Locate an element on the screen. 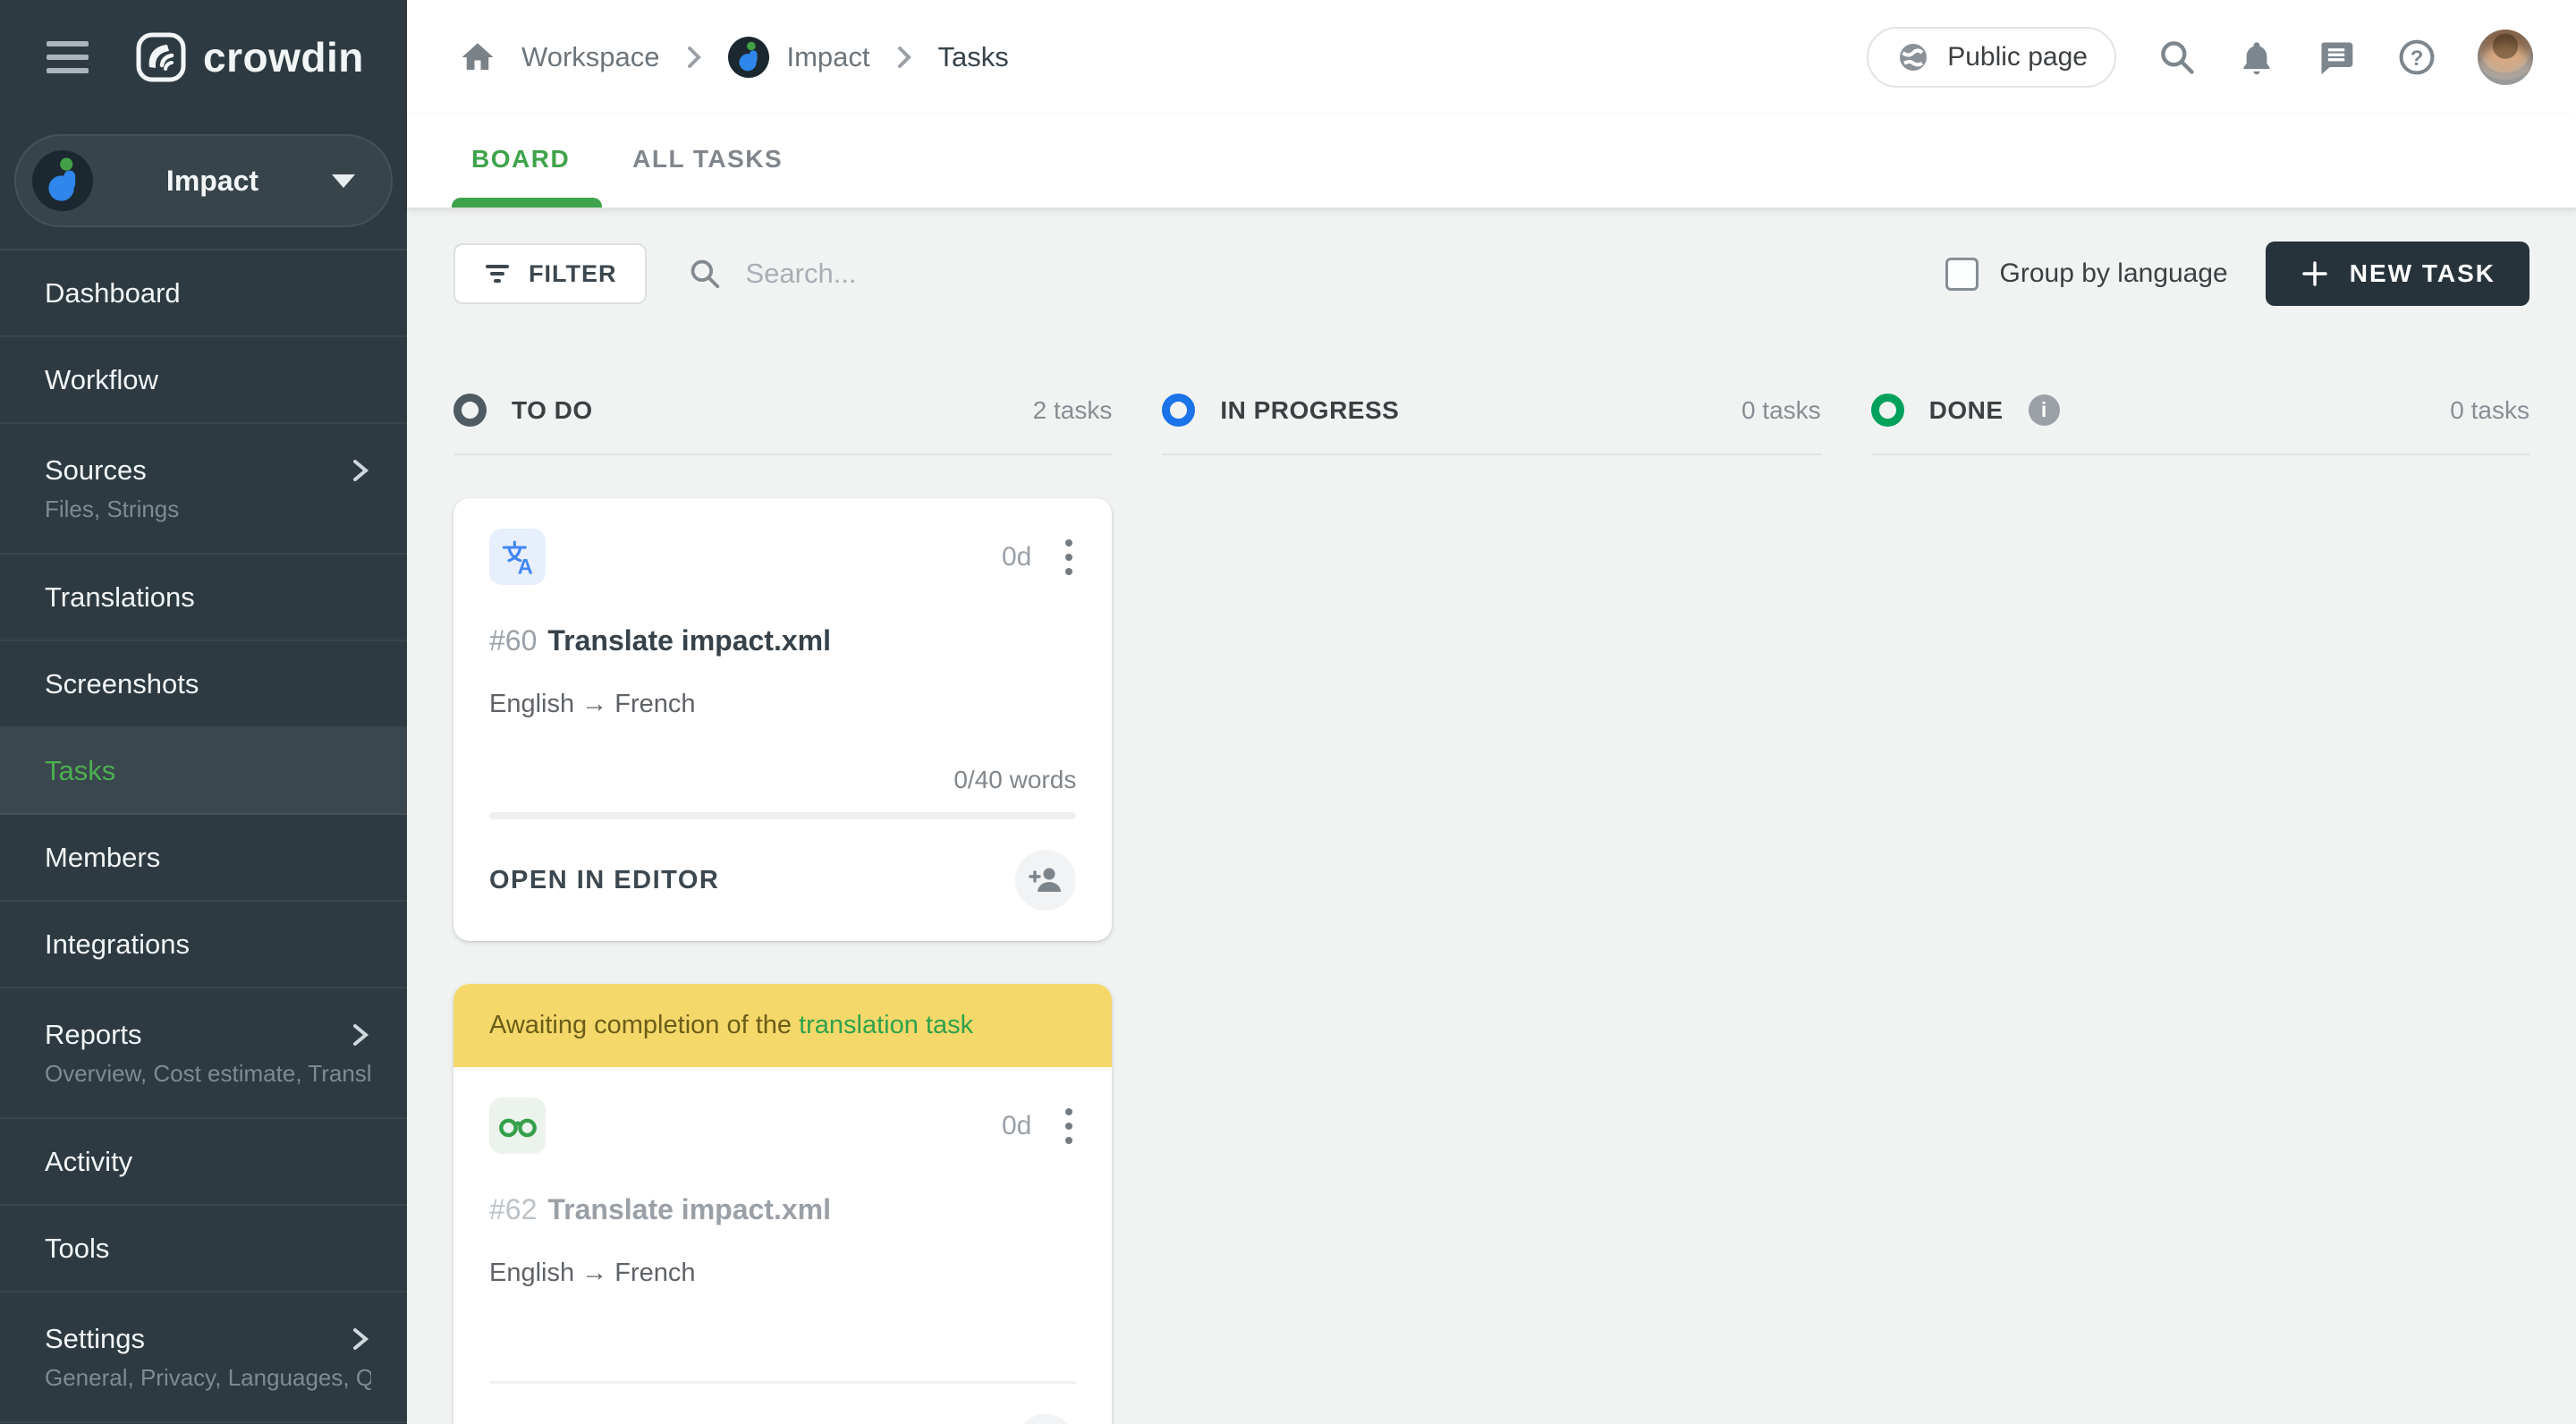 The image size is (2576, 1424). user-avatar is located at coordinates (2505, 57).